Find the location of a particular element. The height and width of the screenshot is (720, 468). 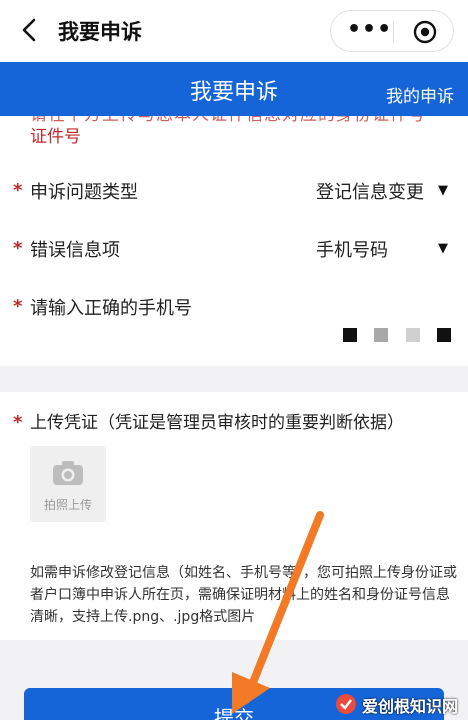

watermark-text: 爱创根知识网 is located at coordinates (410, 706).